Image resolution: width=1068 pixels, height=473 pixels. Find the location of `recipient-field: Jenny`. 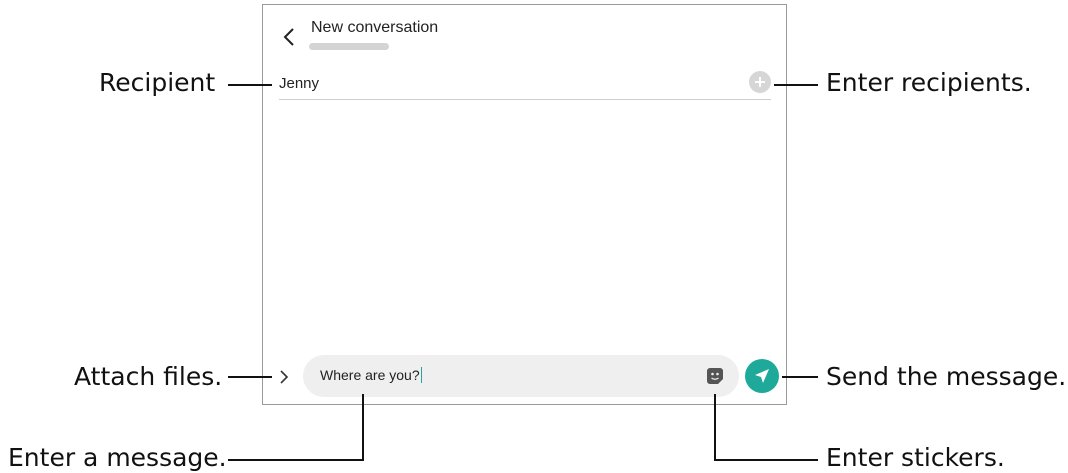

recipient-field: Jenny is located at coordinates (525, 85).